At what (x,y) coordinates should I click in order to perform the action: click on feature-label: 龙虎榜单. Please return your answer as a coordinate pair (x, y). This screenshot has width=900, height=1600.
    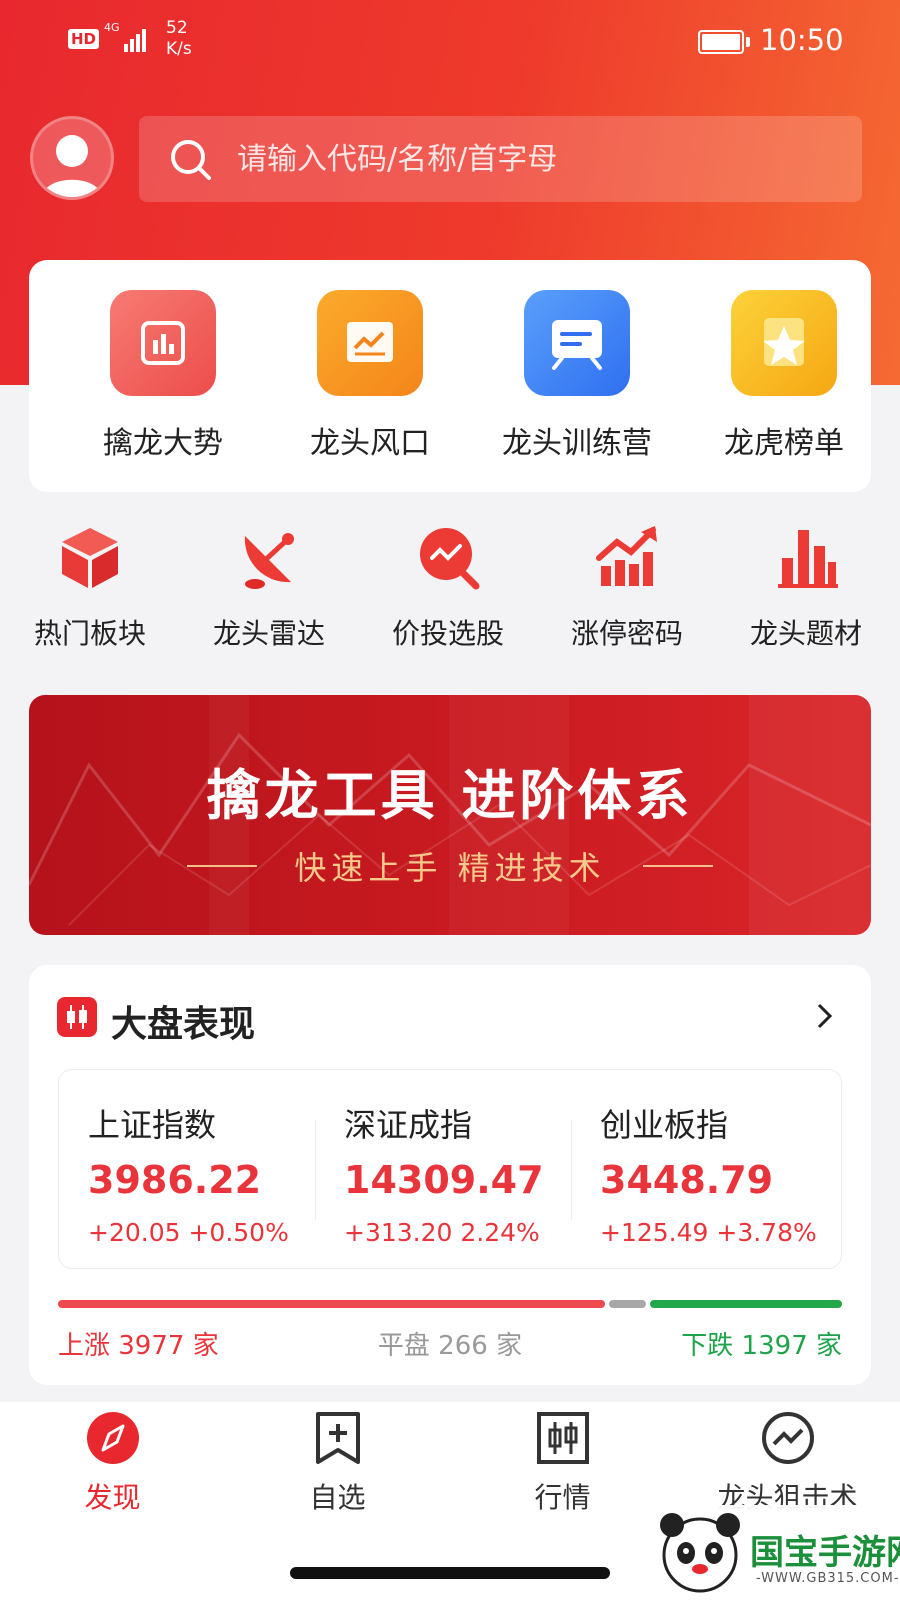
    Looking at the image, I should click on (784, 443).